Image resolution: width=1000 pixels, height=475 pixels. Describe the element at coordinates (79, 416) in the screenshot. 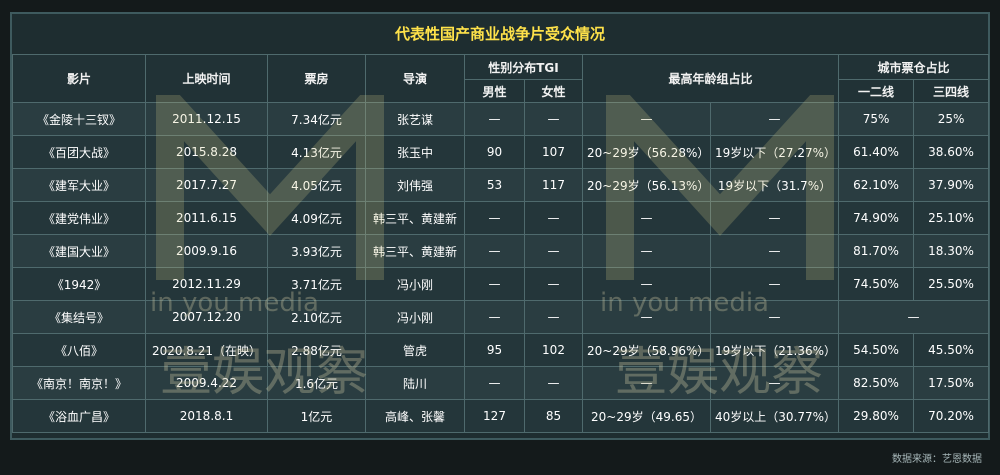

I see `cell-film: 《浴血广昌》` at that location.